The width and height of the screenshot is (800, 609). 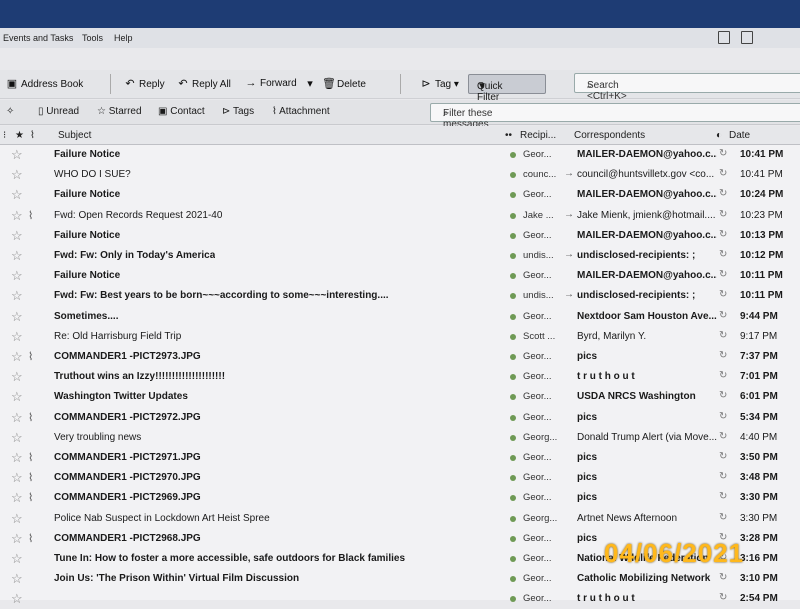 I want to click on read-column-icon: ••, so click(x=508, y=135).